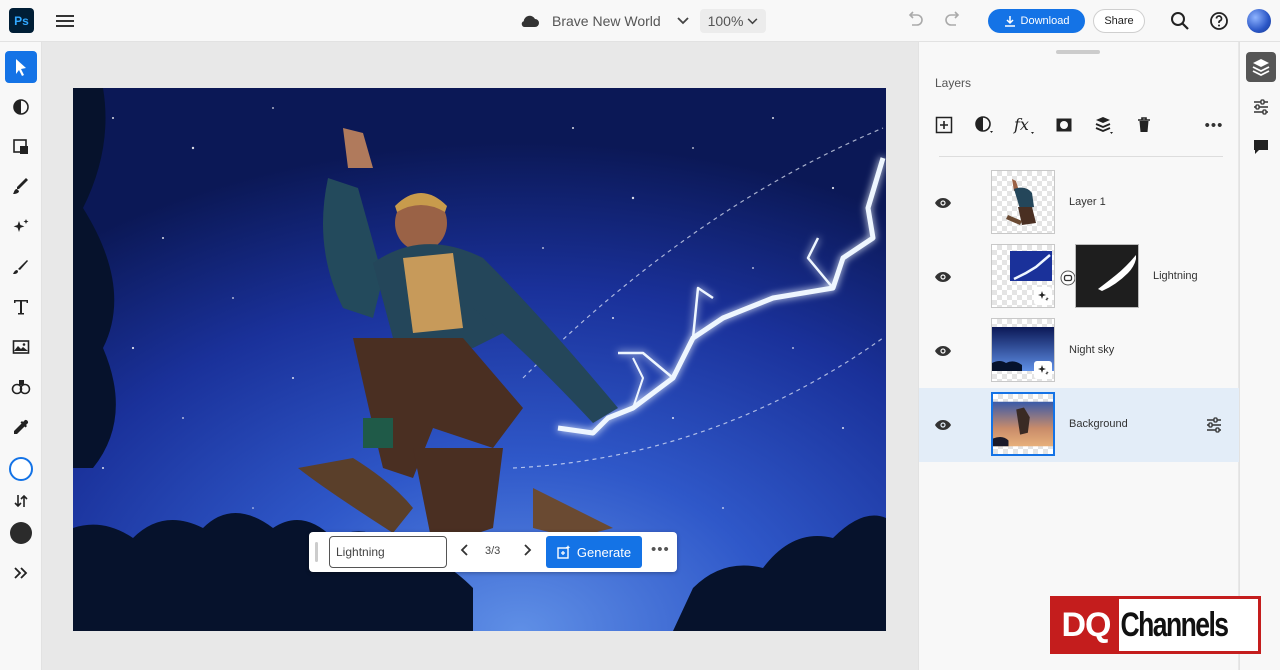 The image size is (1280, 670). Describe the element at coordinates (21, 147) in the screenshot. I see `quick-actions-tool` at that location.